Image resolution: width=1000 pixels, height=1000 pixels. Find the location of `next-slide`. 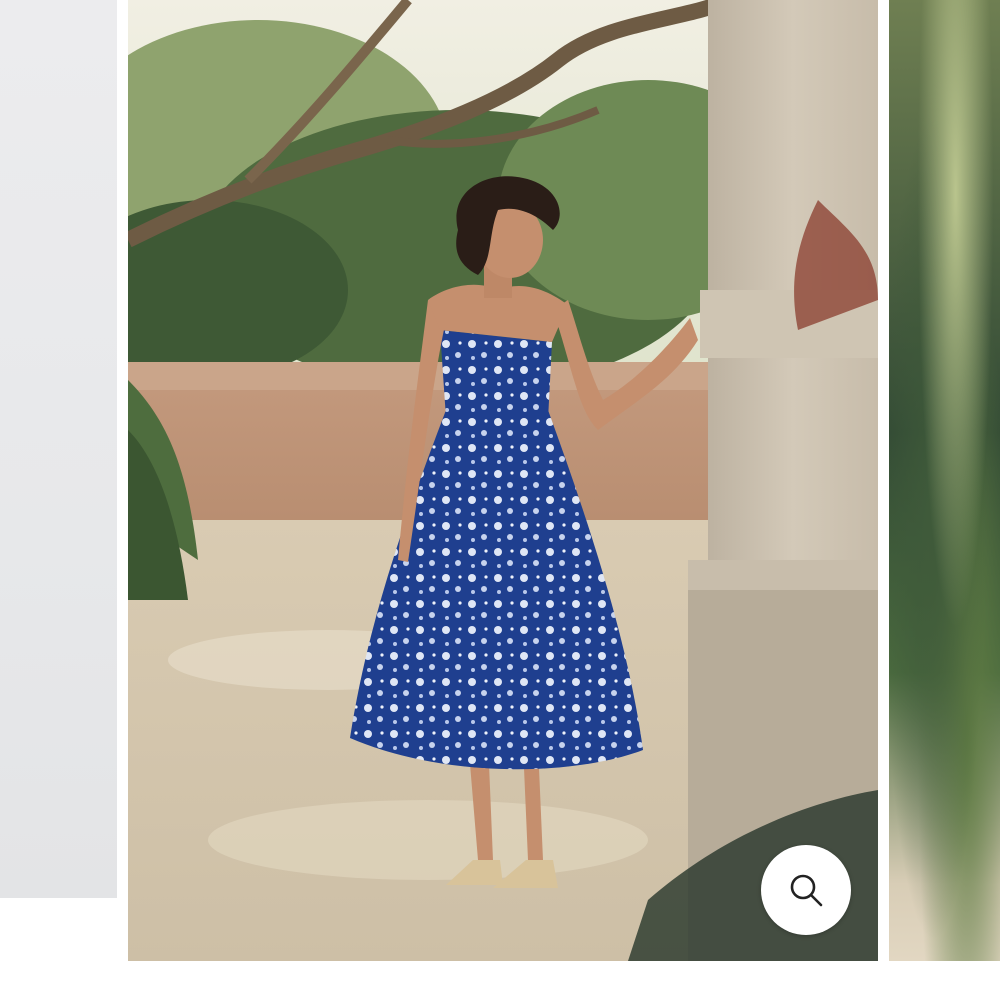

next-slide is located at coordinates (944, 480).